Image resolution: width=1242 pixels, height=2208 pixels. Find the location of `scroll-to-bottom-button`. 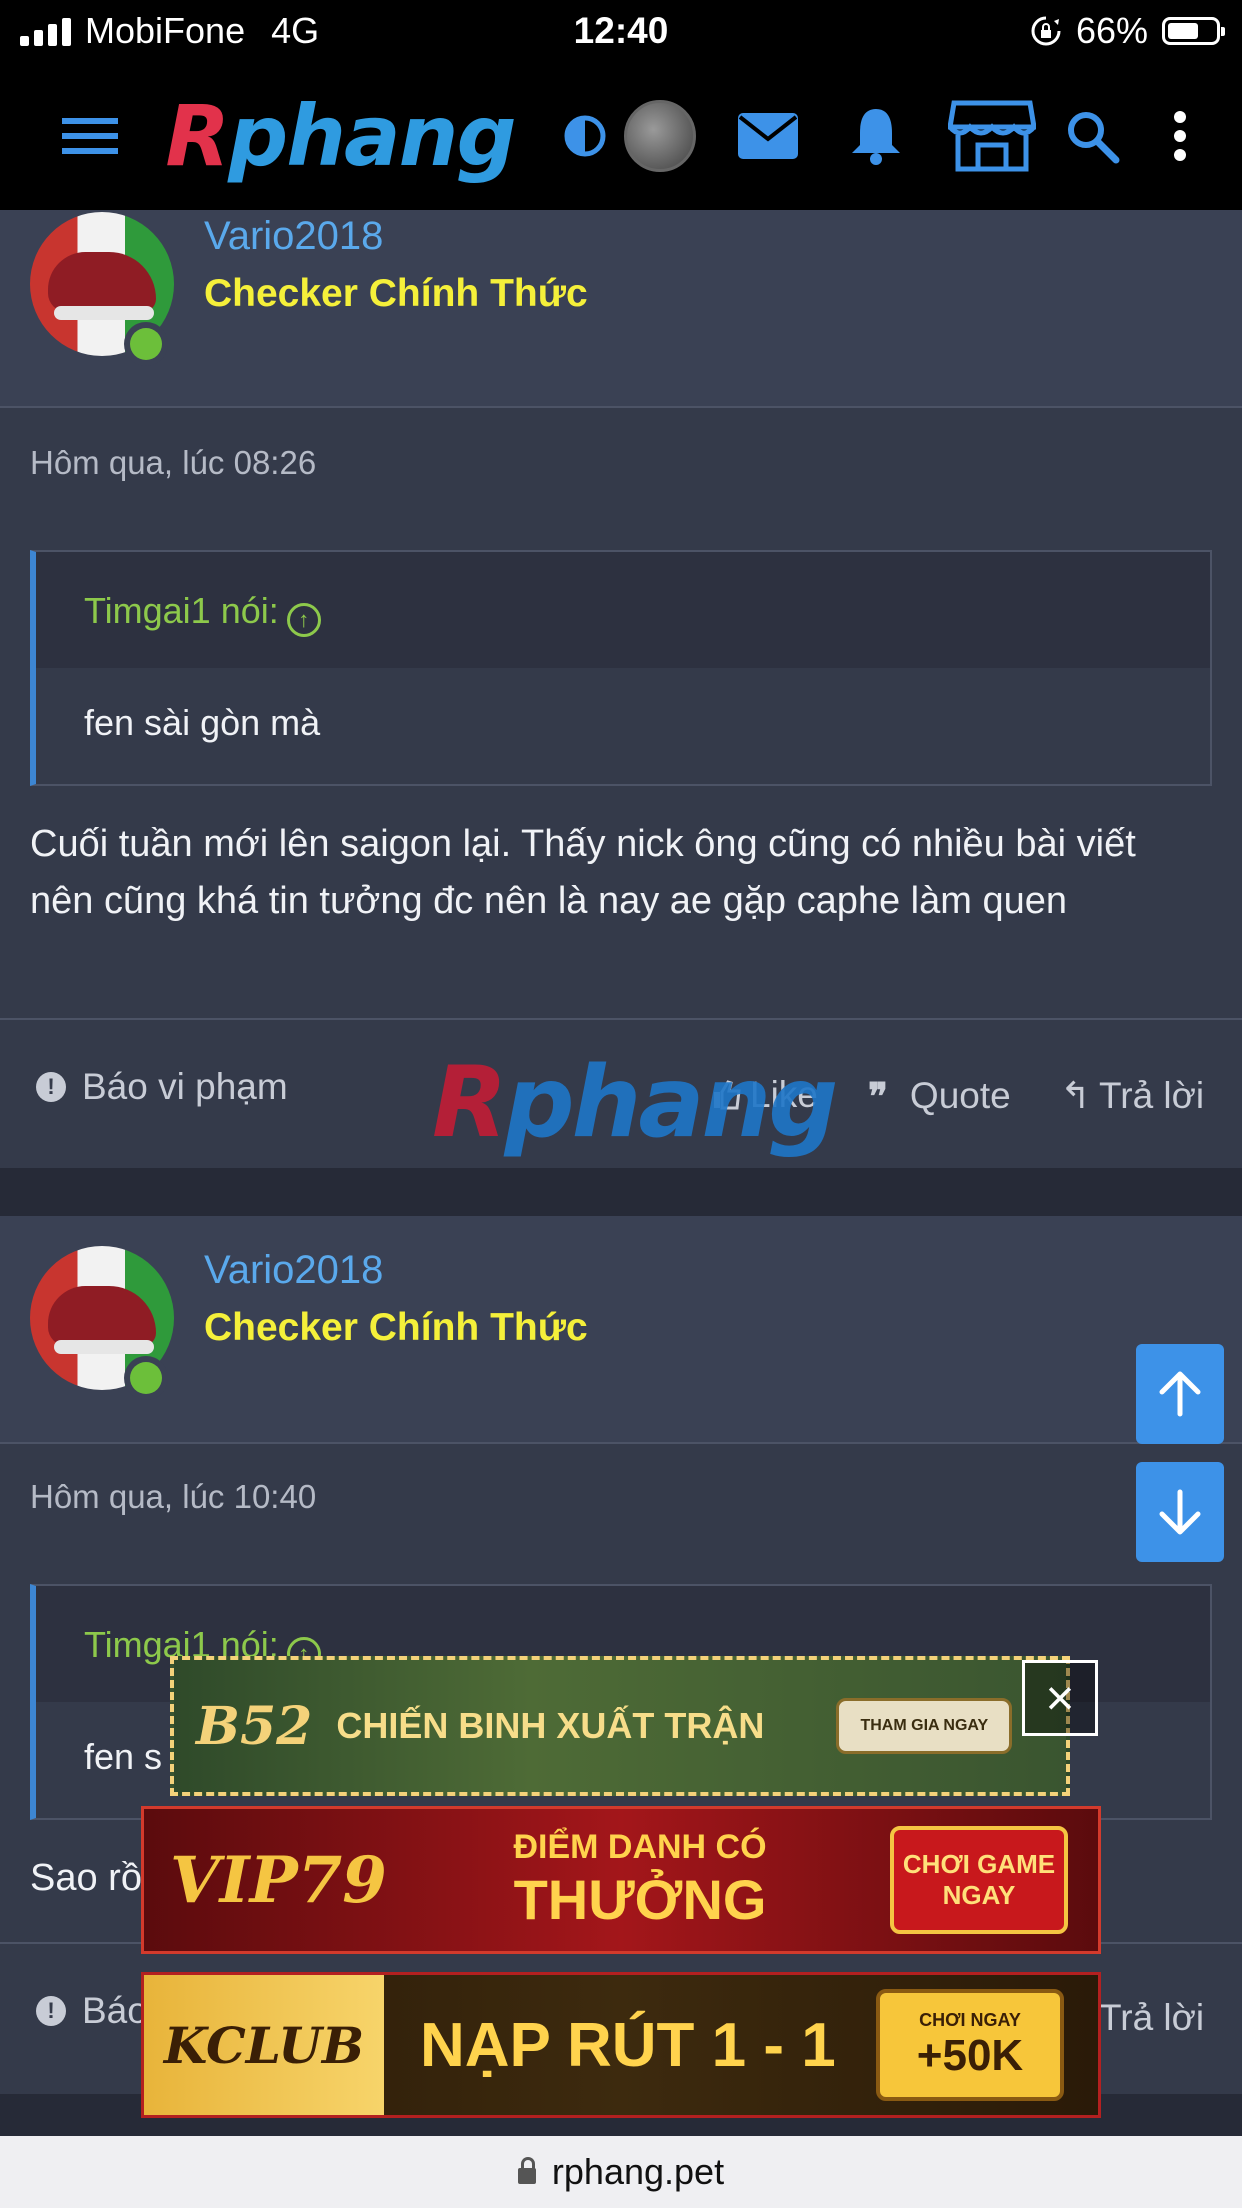

scroll-to-bottom-button is located at coordinates (1180, 1512).